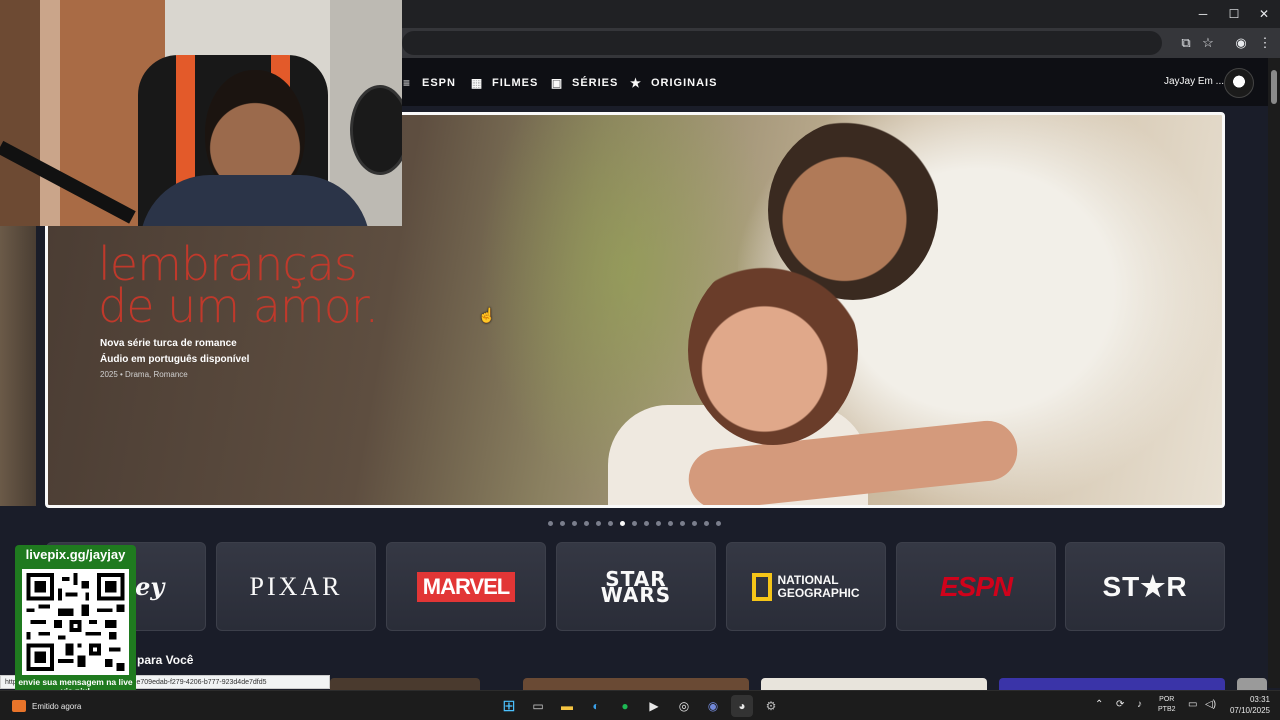 Image resolution: width=1280 pixels, height=720 pixels. What do you see at coordinates (1210, 704) in the screenshot?
I see `volume-icon: ◁)` at bounding box center [1210, 704].